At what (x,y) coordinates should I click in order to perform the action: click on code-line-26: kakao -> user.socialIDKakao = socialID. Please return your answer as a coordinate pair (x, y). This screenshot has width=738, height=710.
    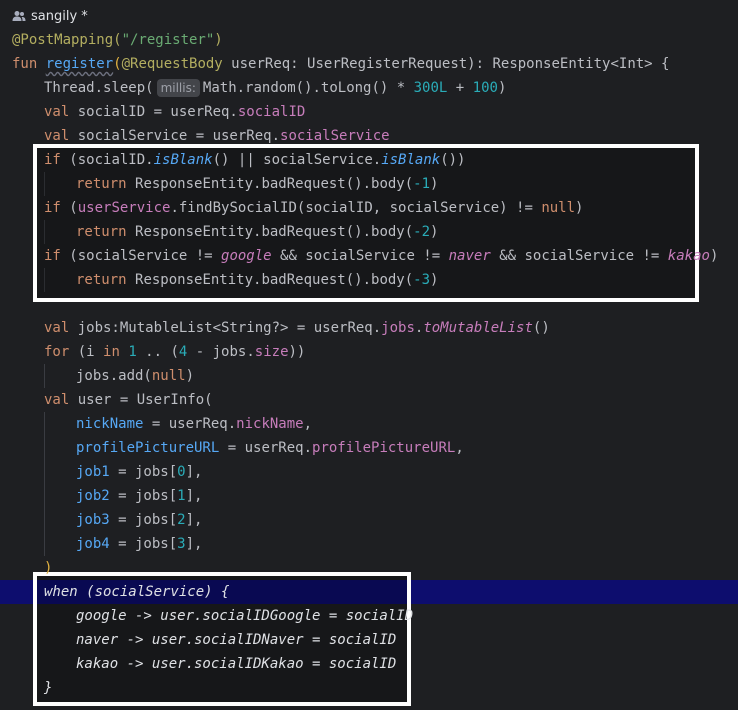
    Looking at the image, I should click on (369, 664).